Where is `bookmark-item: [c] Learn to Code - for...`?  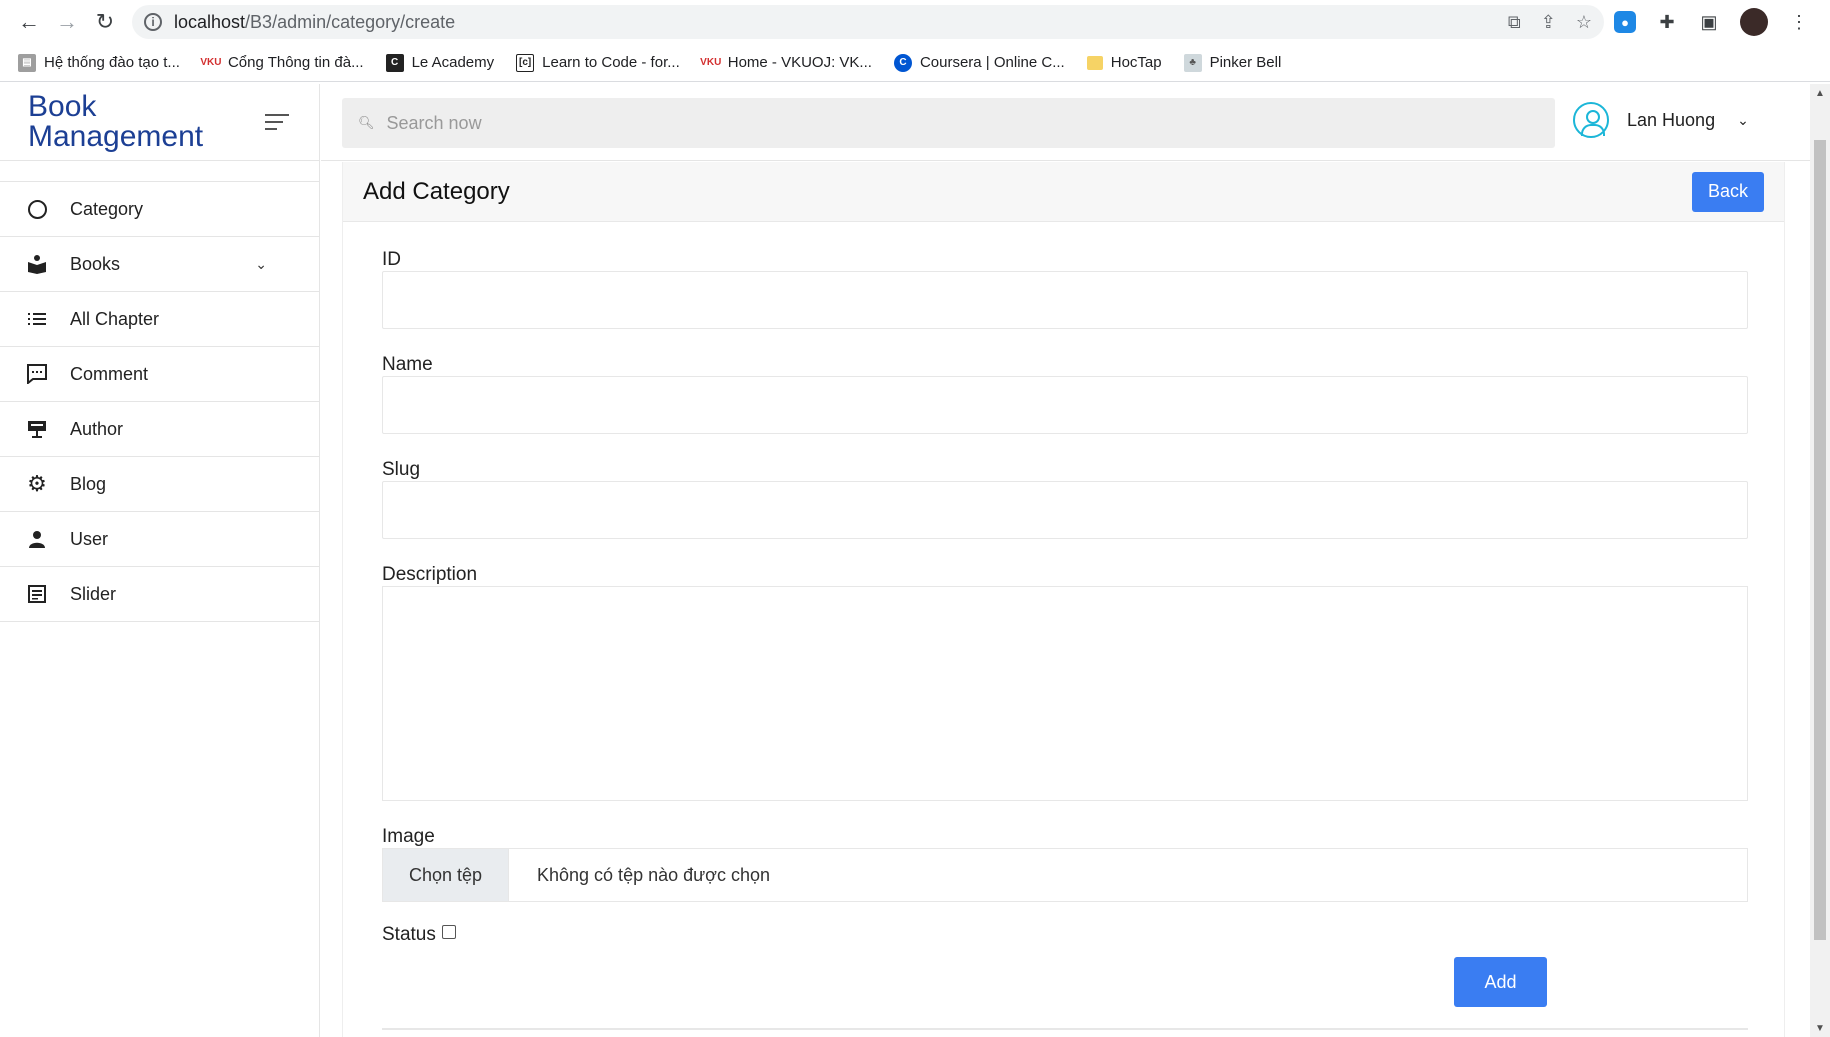 bookmark-item: [c] Learn to Code - for... is located at coordinates (598, 62).